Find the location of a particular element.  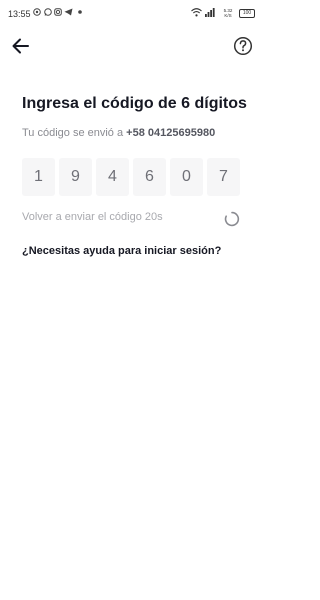

code-sent-info: Tu código se envió a +58 04125695980 is located at coordinates (118, 133).